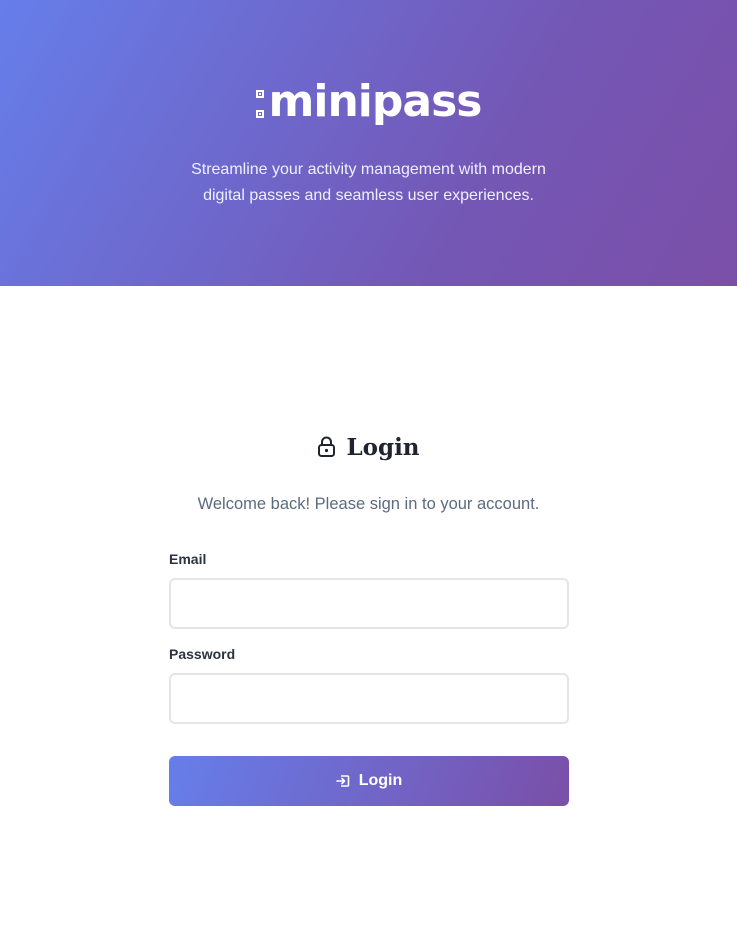  Describe the element at coordinates (202, 654) in the screenshot. I see `password-label: Password` at that location.